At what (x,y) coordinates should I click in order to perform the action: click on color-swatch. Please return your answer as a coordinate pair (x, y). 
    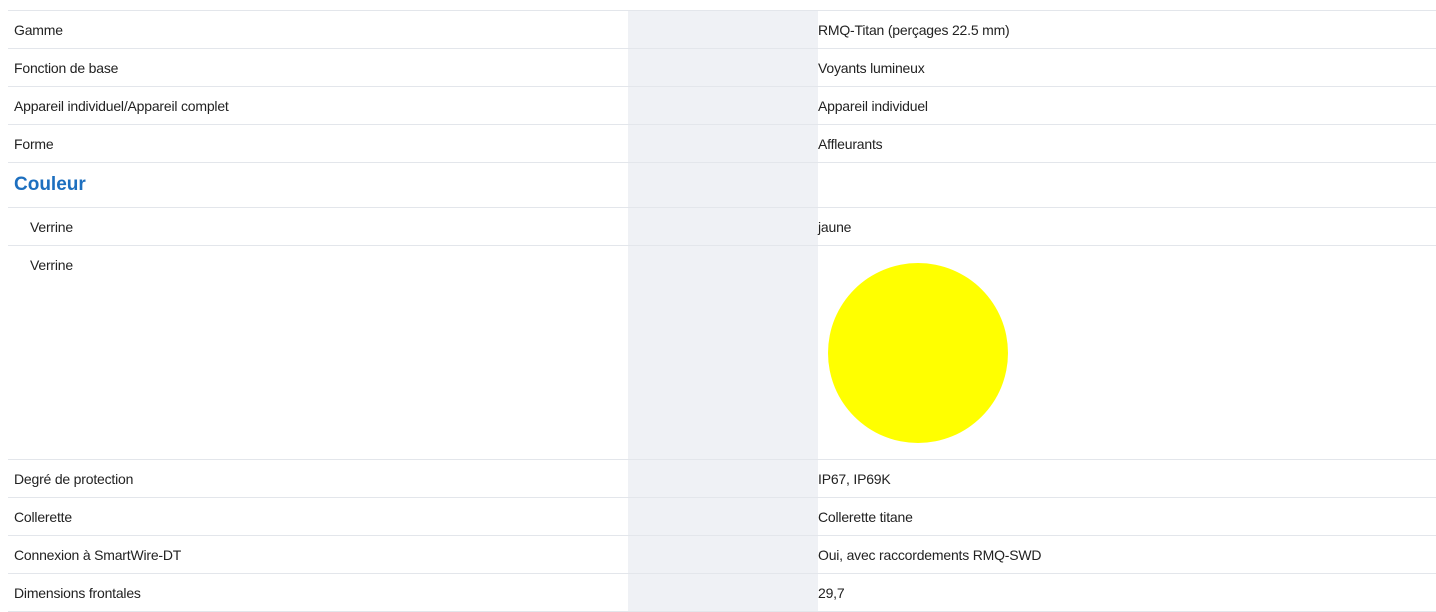
    Looking at the image, I should click on (918, 353).